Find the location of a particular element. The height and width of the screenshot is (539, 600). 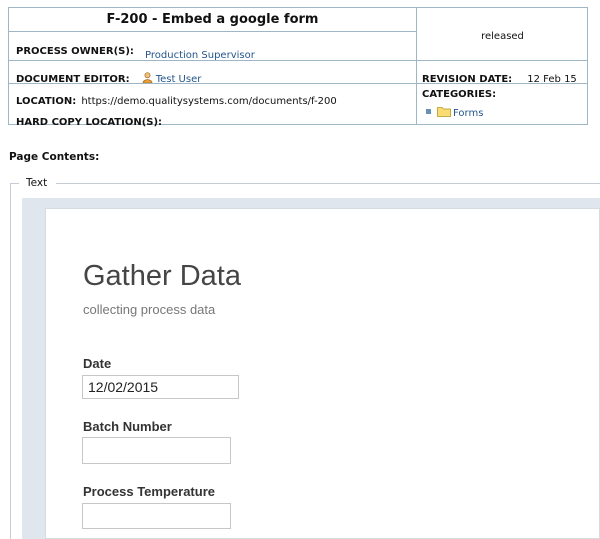

date-input: 12/02/2015 is located at coordinates (160, 387).